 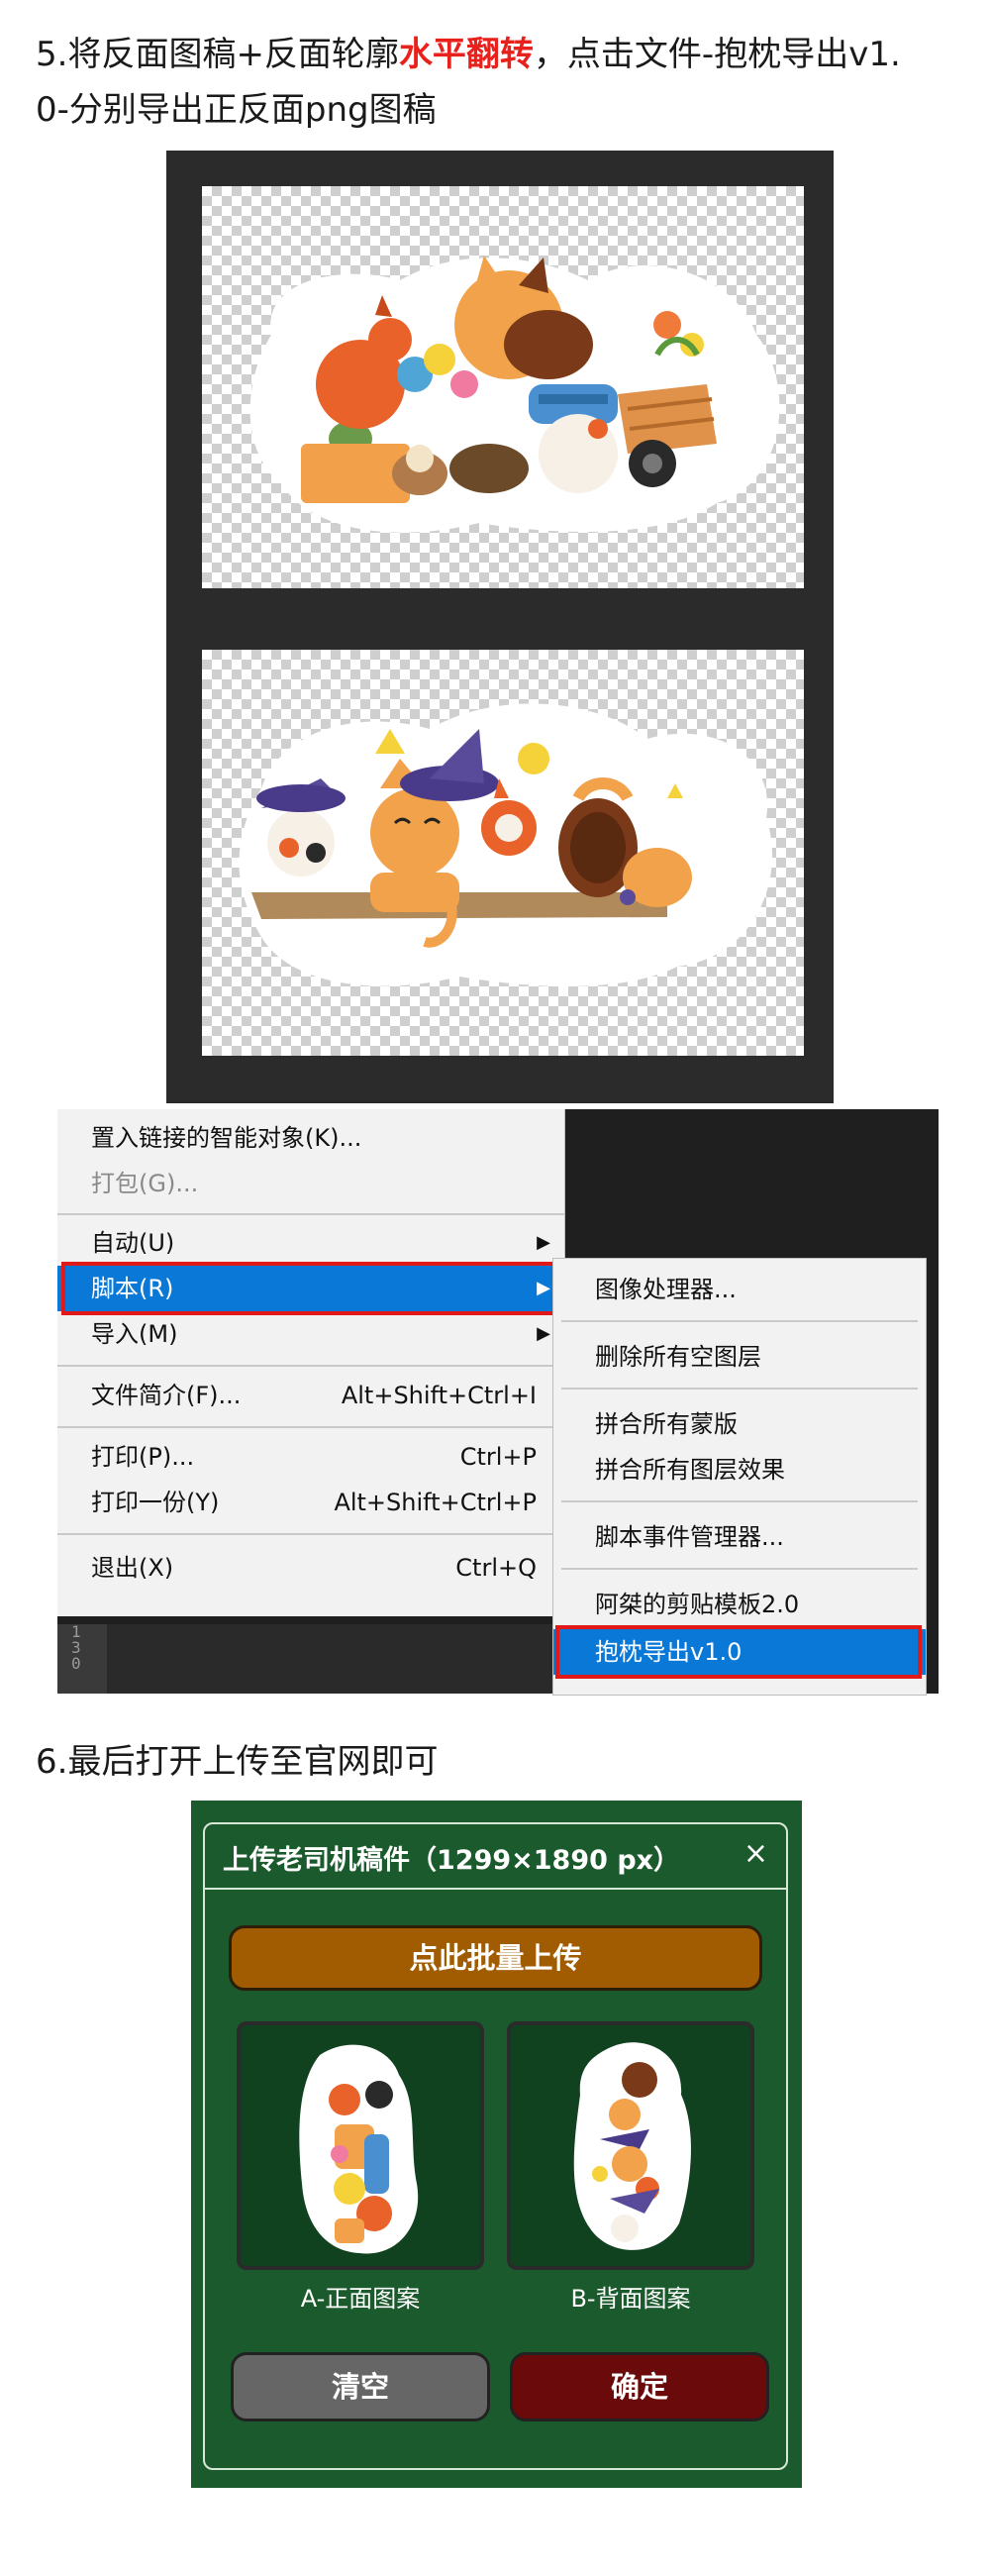 I want to click on menu-item-label: 导入(M), so click(x=134, y=1334).